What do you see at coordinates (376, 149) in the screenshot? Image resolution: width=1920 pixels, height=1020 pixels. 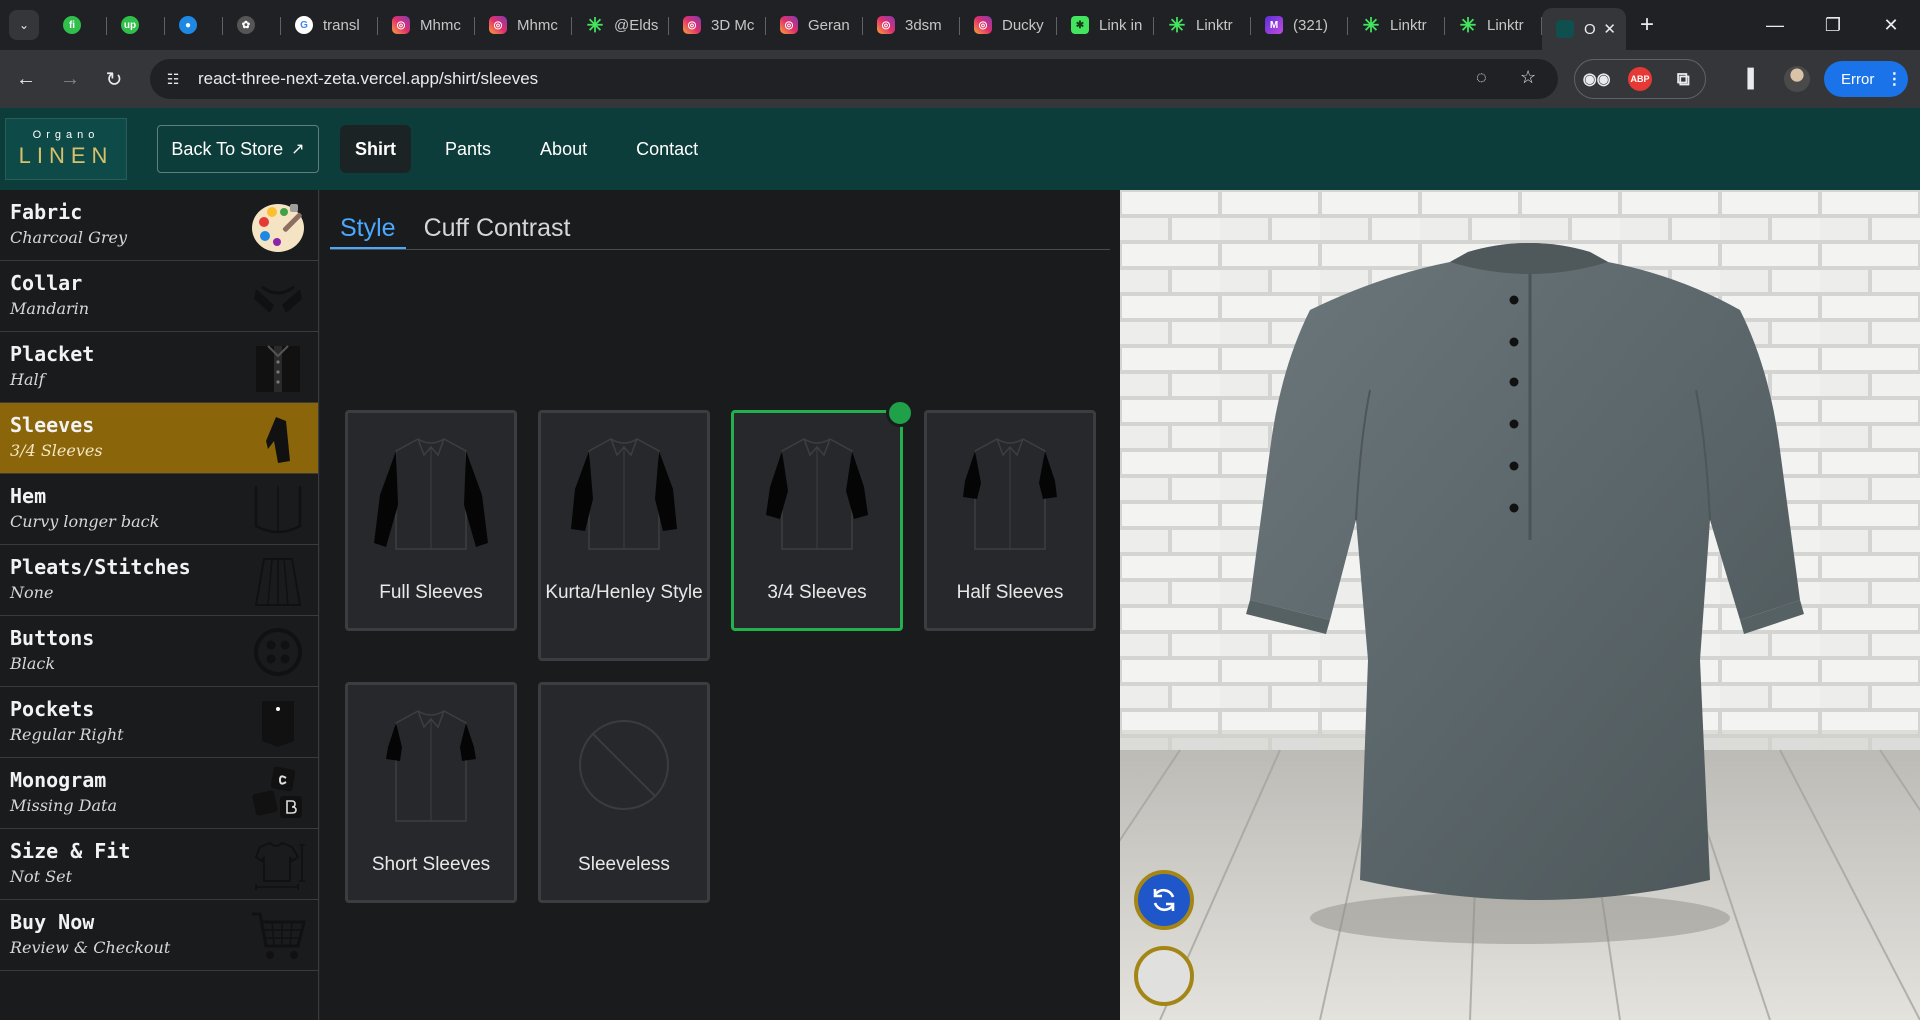 I see `nav-shirt: Shirt` at bounding box center [376, 149].